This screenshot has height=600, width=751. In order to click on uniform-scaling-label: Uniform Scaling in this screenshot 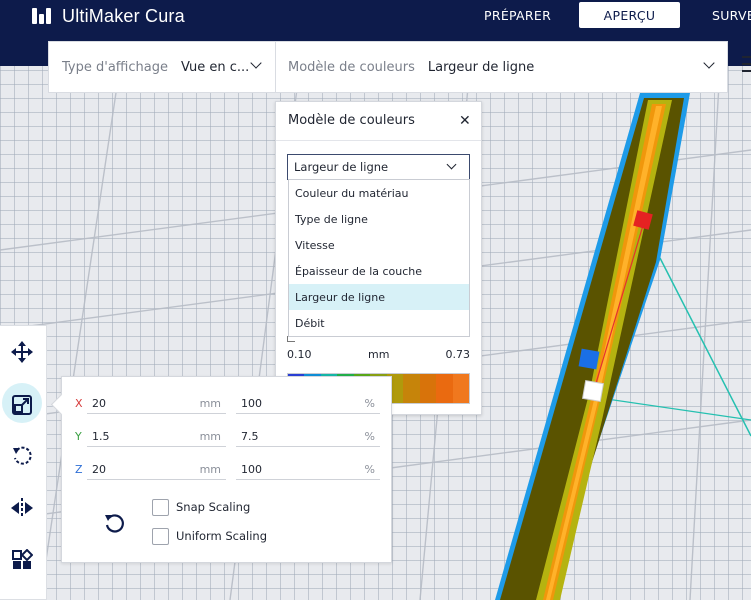, I will do `click(222, 536)`.